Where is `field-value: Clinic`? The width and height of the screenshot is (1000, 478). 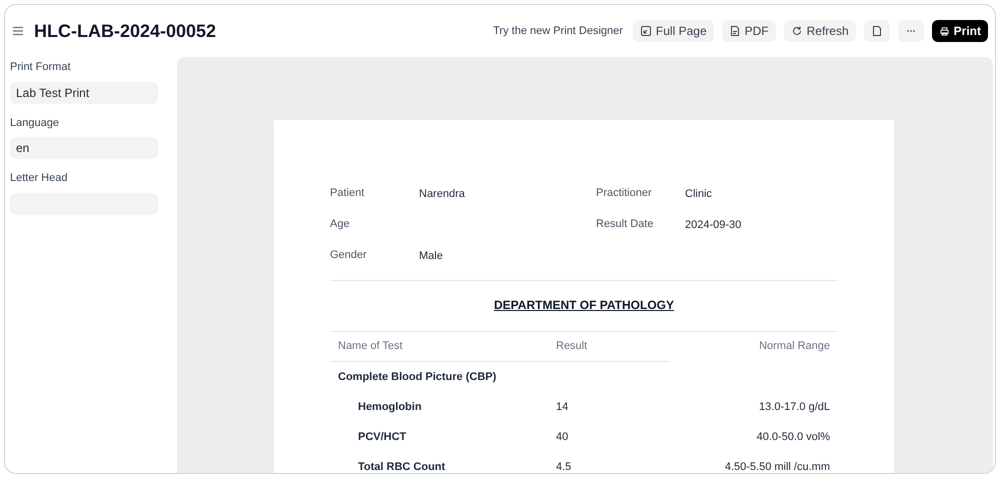
field-value: Clinic is located at coordinates (699, 194).